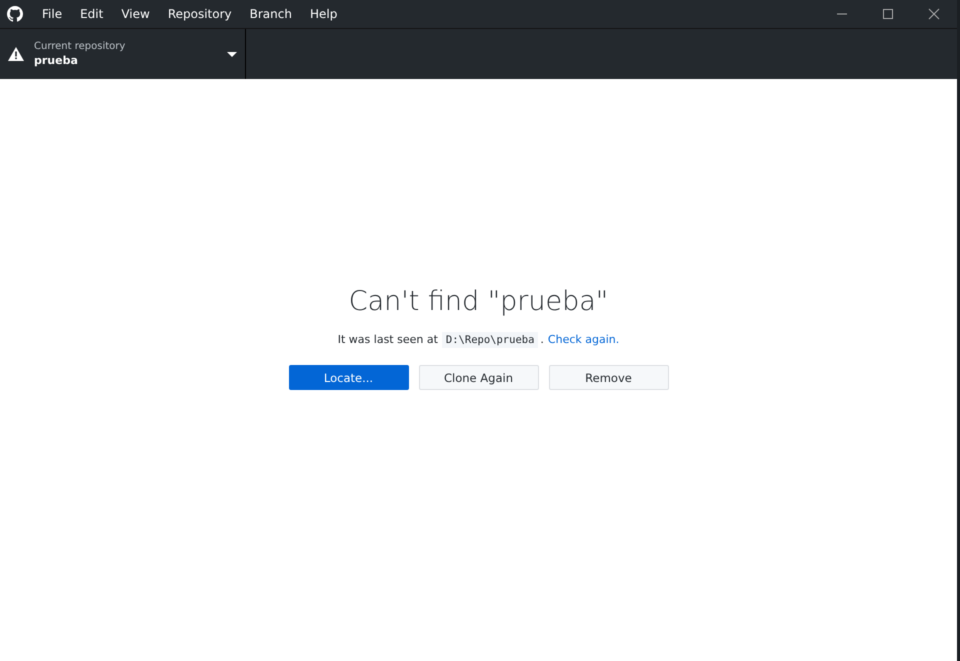 Image resolution: width=960 pixels, height=661 pixels. I want to click on check-again-link: Check again., so click(584, 339).